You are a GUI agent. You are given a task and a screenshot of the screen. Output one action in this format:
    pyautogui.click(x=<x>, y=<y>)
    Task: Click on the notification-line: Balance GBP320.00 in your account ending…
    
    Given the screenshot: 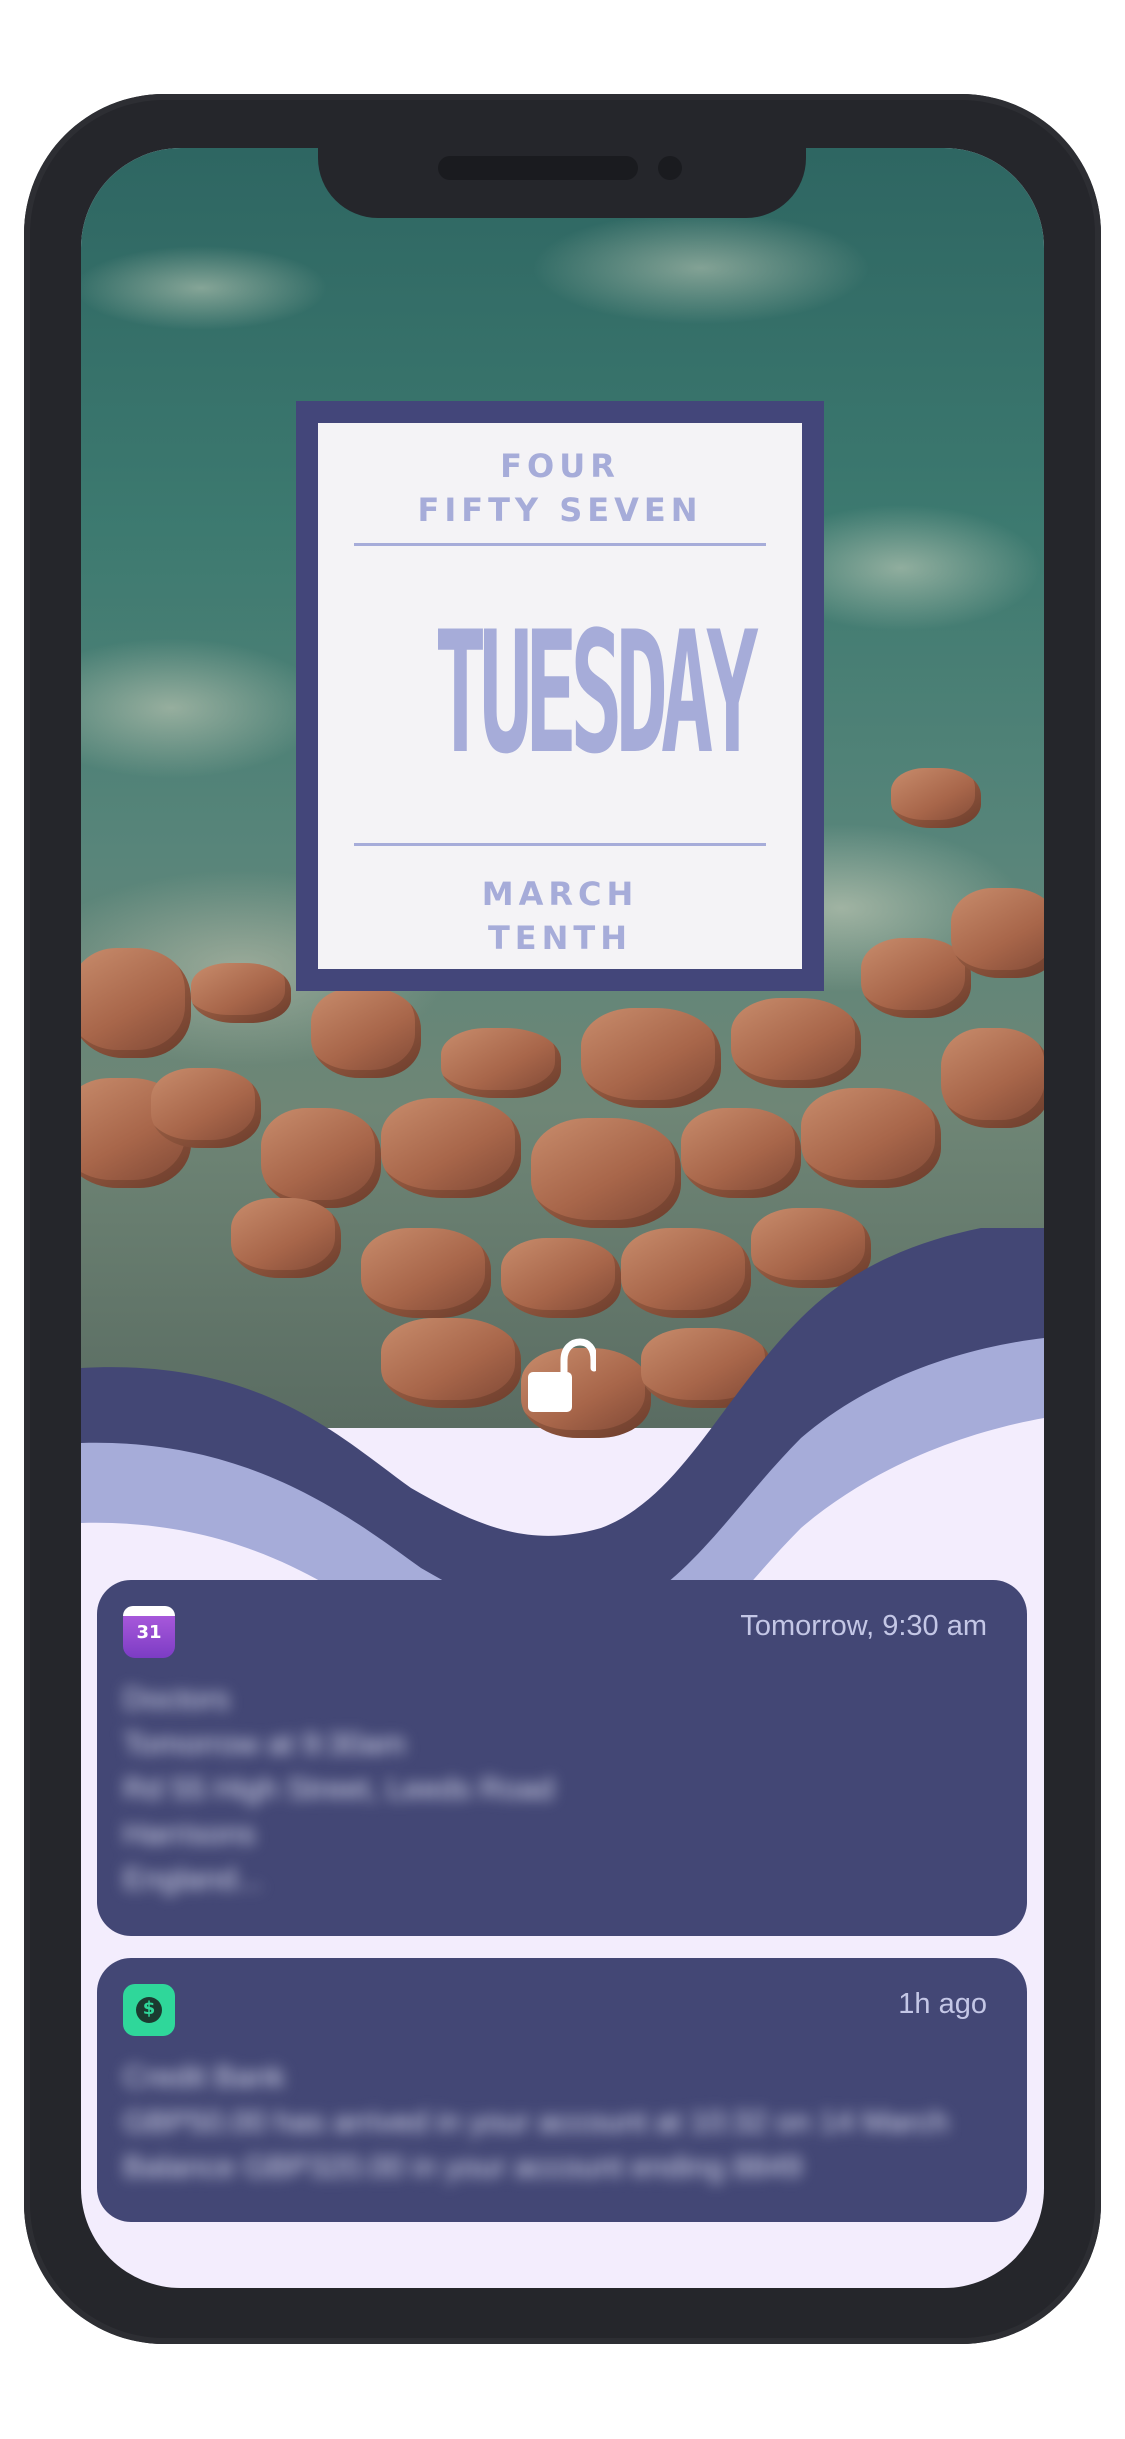 What is the action you would take?
    pyautogui.click(x=463, y=2166)
    